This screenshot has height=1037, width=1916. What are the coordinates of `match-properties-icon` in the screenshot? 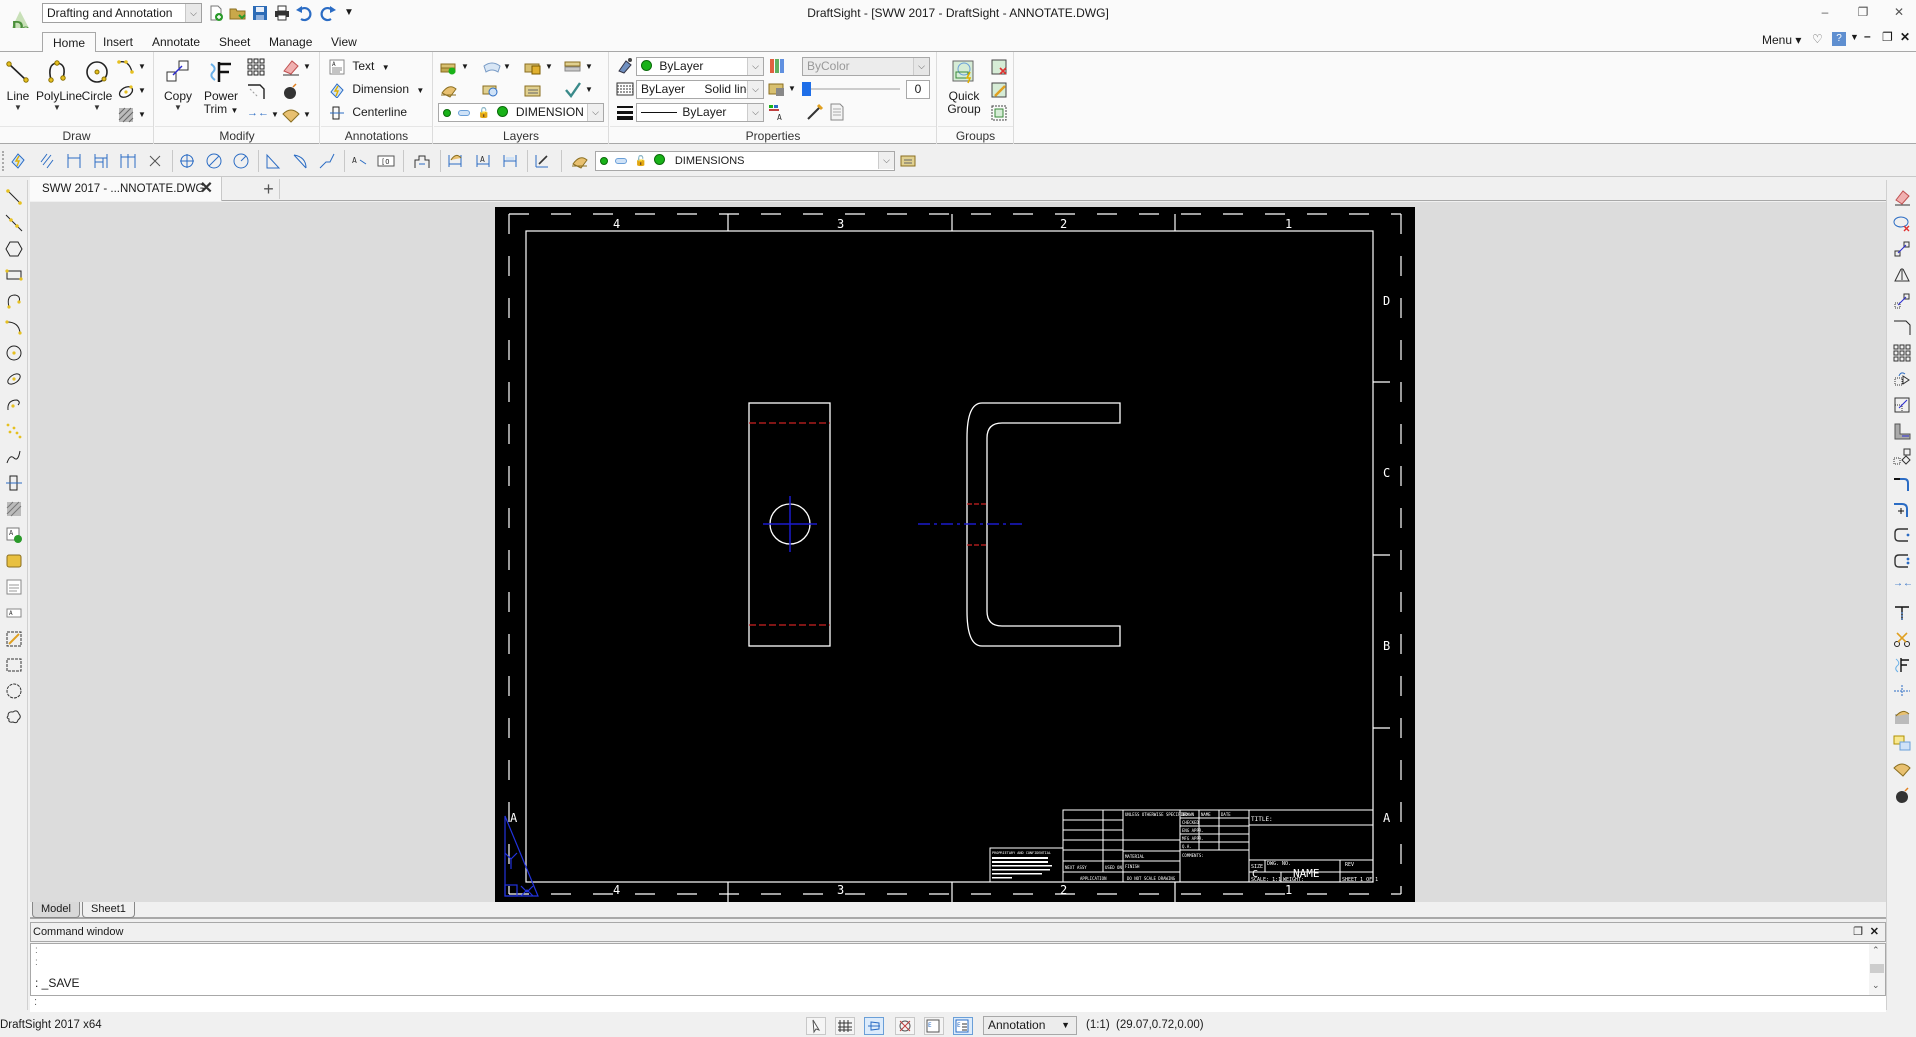 It's located at (815, 112).